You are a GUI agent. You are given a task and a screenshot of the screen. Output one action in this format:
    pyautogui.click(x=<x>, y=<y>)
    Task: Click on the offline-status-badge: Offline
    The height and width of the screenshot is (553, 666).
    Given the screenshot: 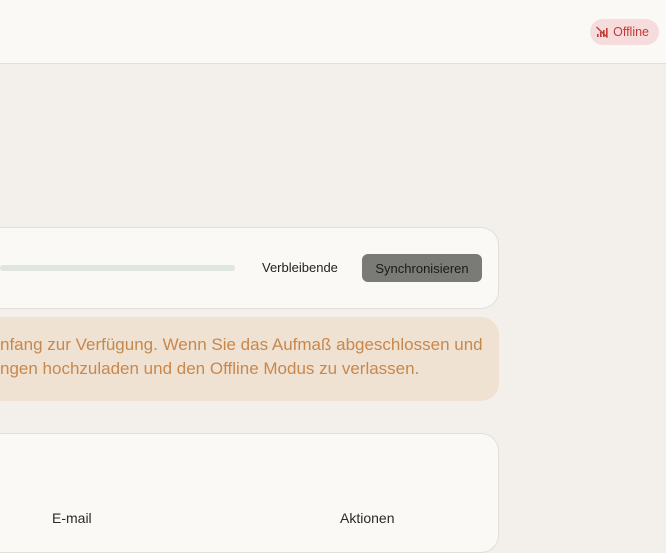 What is the action you would take?
    pyautogui.click(x=624, y=32)
    